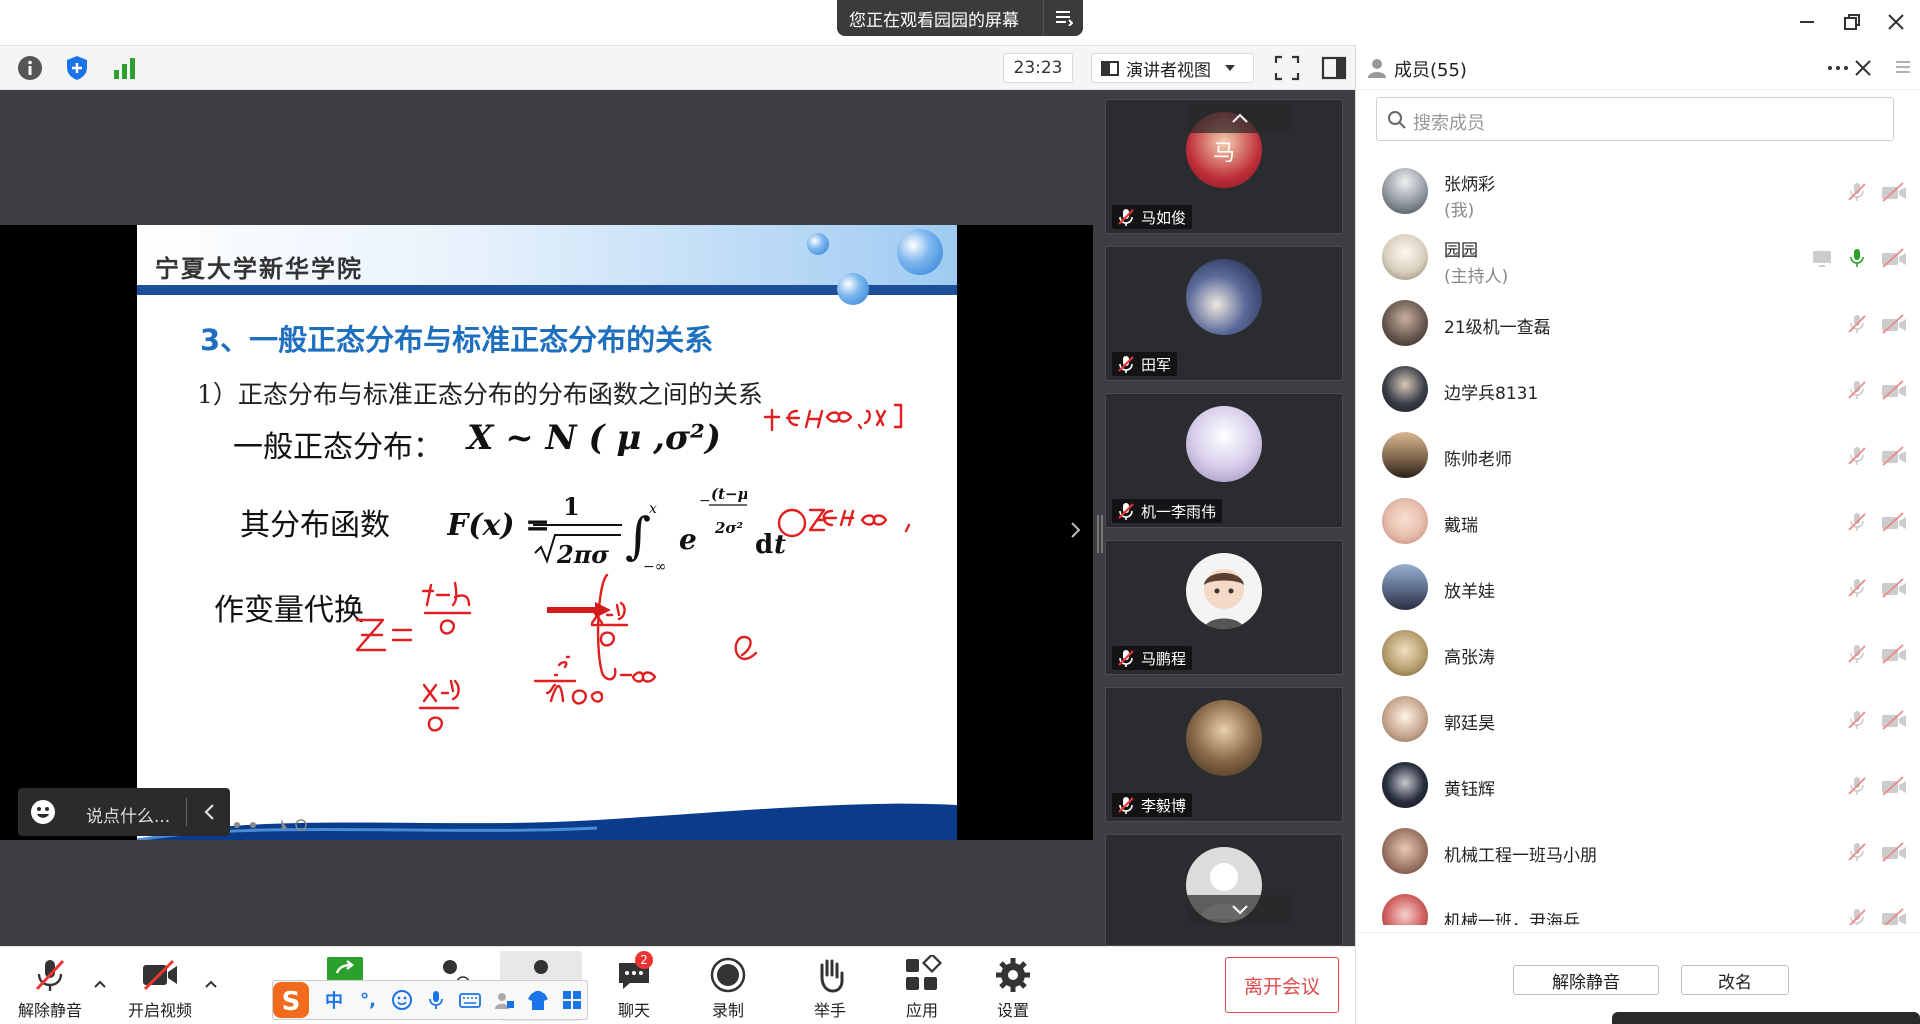 This screenshot has width=1920, height=1024. What do you see at coordinates (1638, 720) in the screenshot?
I see `member-row: 郭廷昊` at bounding box center [1638, 720].